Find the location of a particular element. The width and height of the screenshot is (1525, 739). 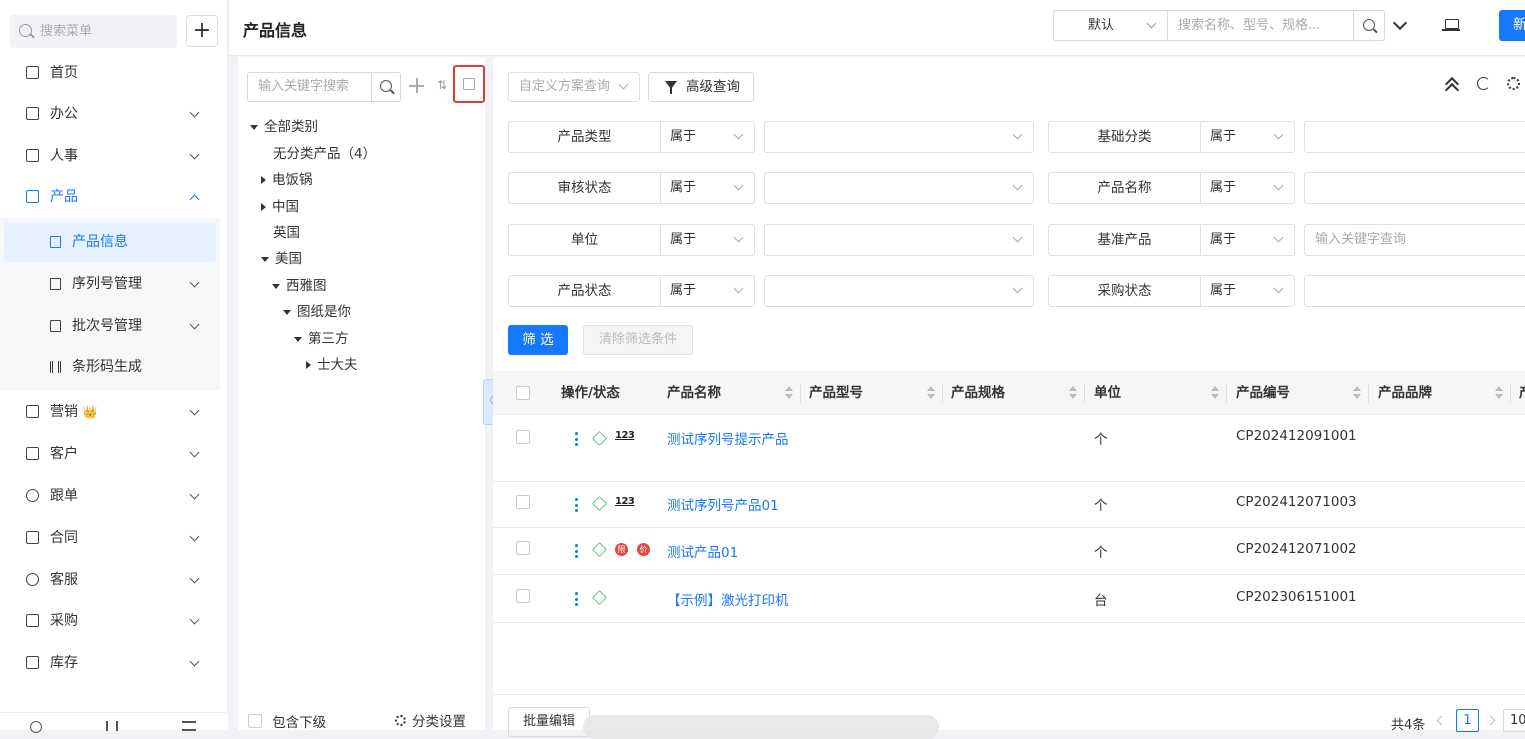

prev-page-icon is located at coordinates (1441, 720).